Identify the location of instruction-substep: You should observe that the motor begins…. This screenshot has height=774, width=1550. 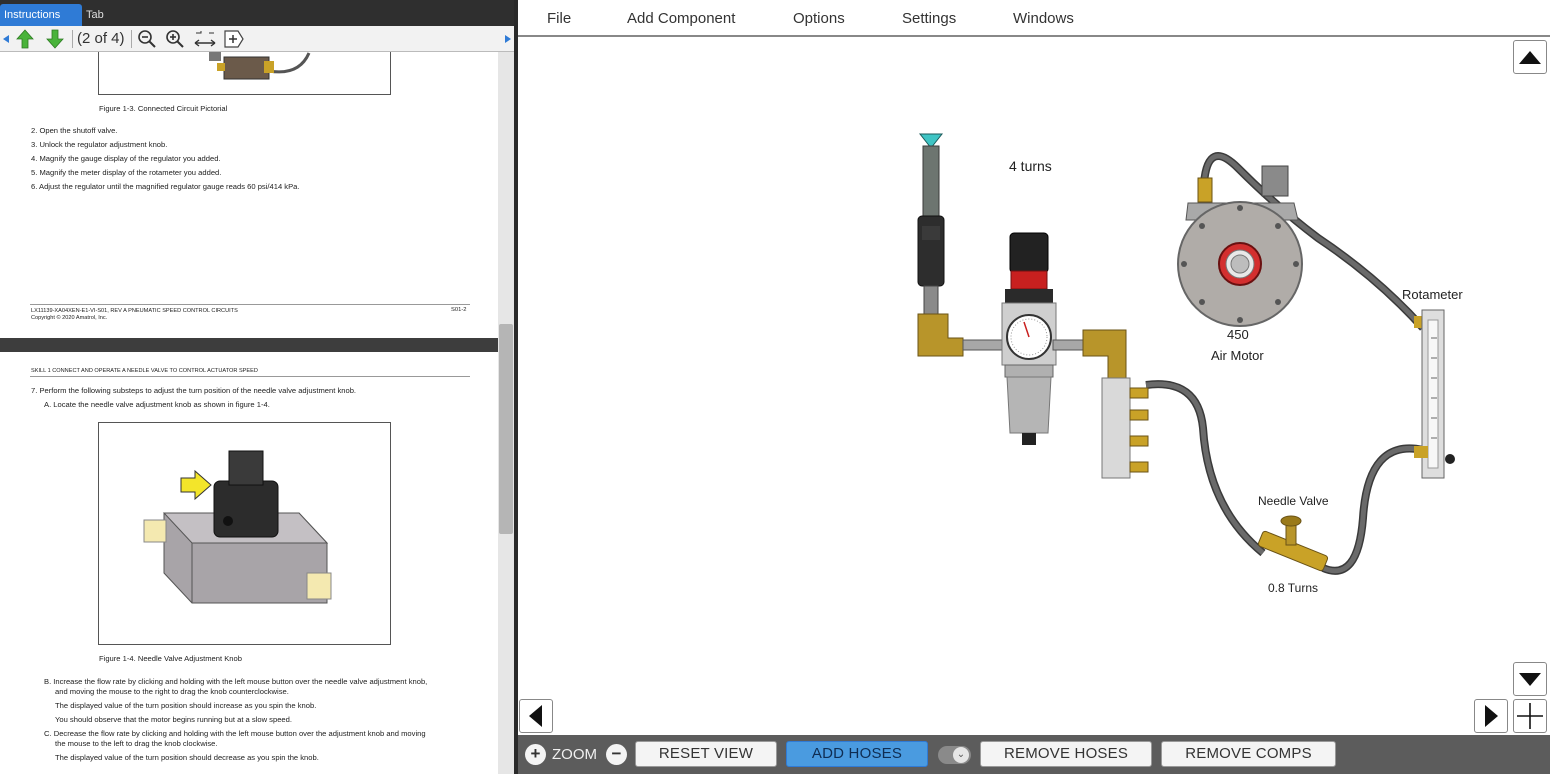
(173, 719).